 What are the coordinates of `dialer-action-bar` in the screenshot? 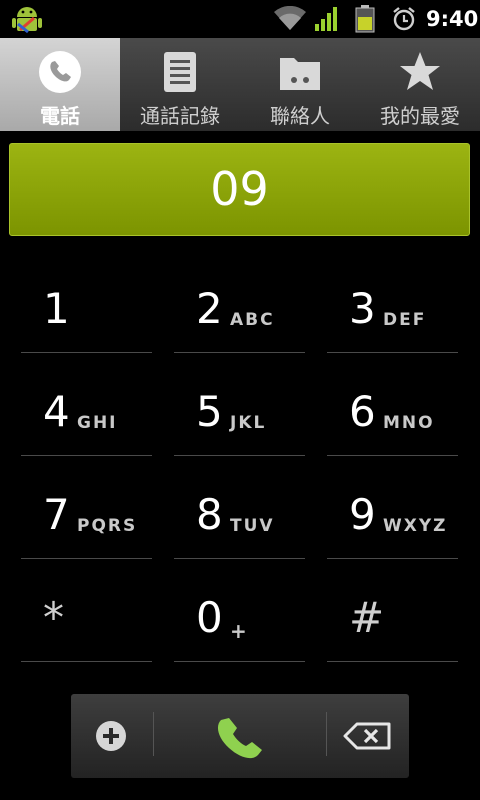 It's located at (240, 736).